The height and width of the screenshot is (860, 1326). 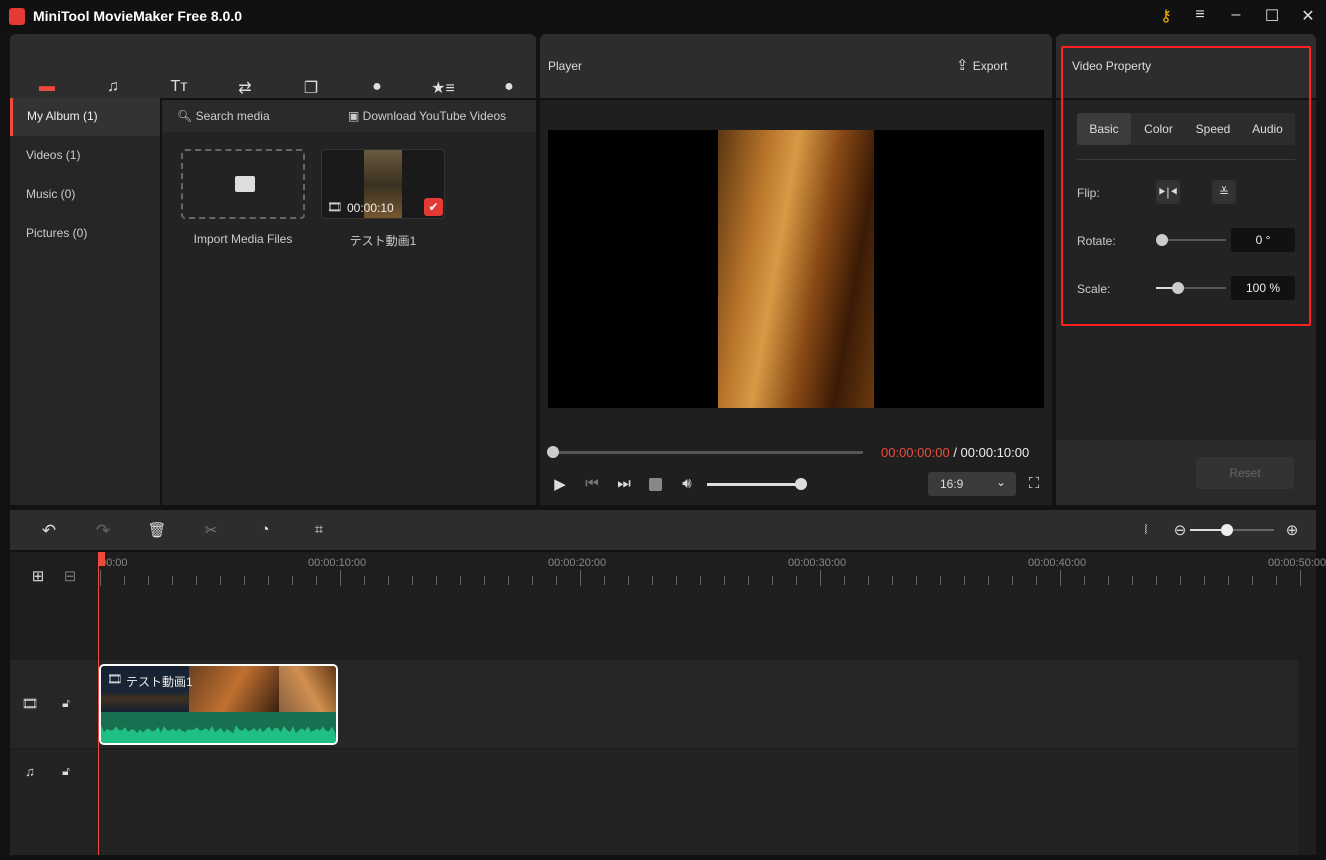 What do you see at coordinates (1292, 530) in the screenshot?
I see `zoom-in-icon: ⊕` at bounding box center [1292, 530].